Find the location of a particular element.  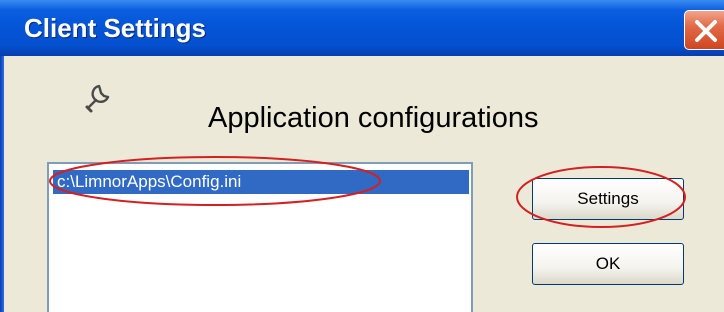

close-icon is located at coordinates (706, 31).